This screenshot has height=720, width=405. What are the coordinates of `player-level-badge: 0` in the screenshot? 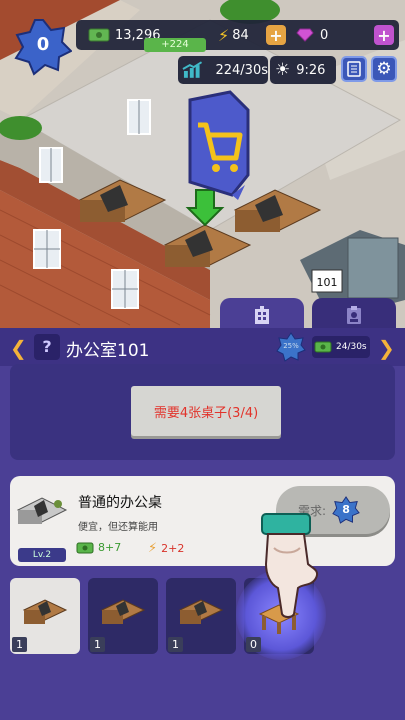 It's located at (43, 47).